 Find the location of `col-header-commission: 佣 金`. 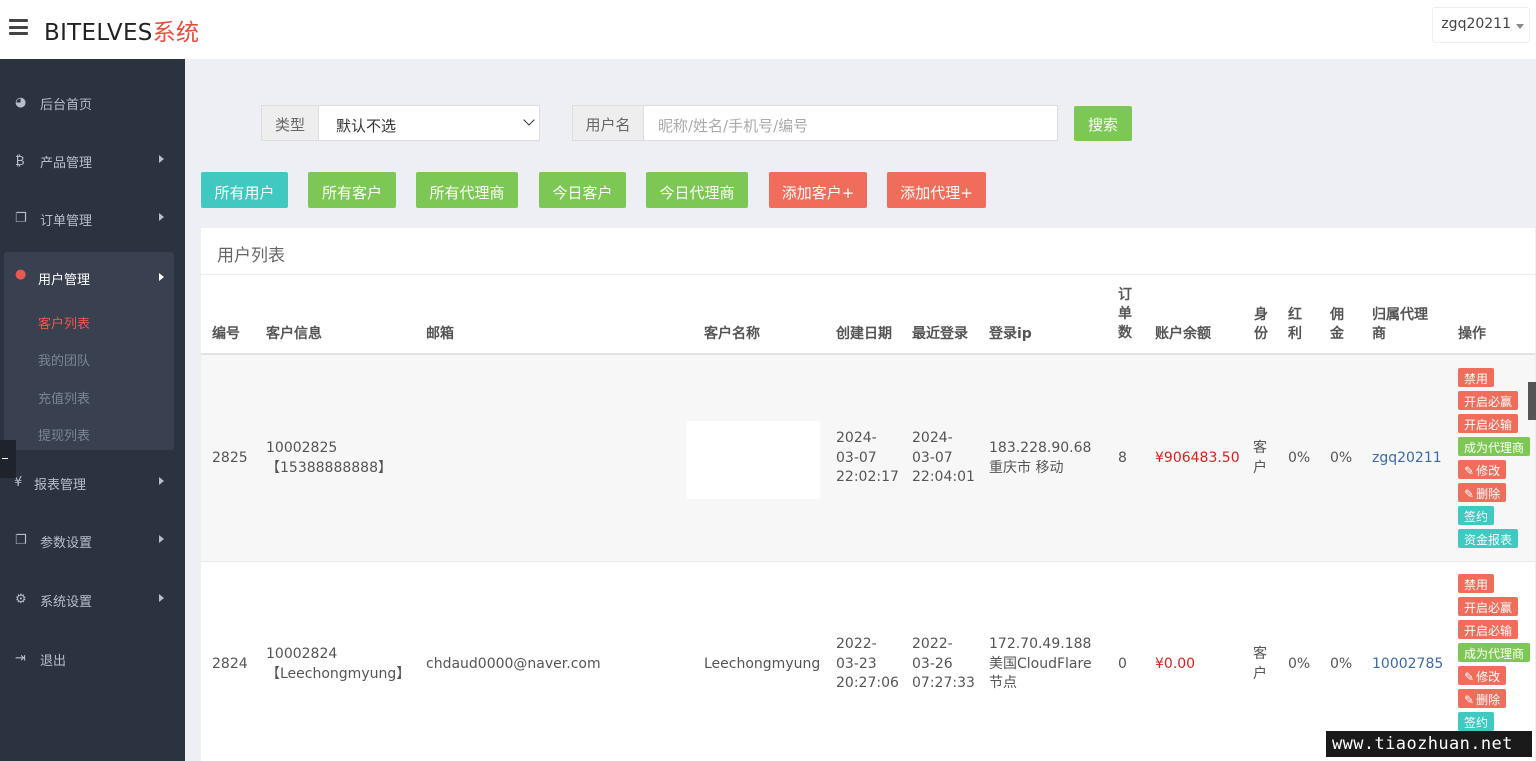

col-header-commission: 佣 金 is located at coordinates (1337, 324).